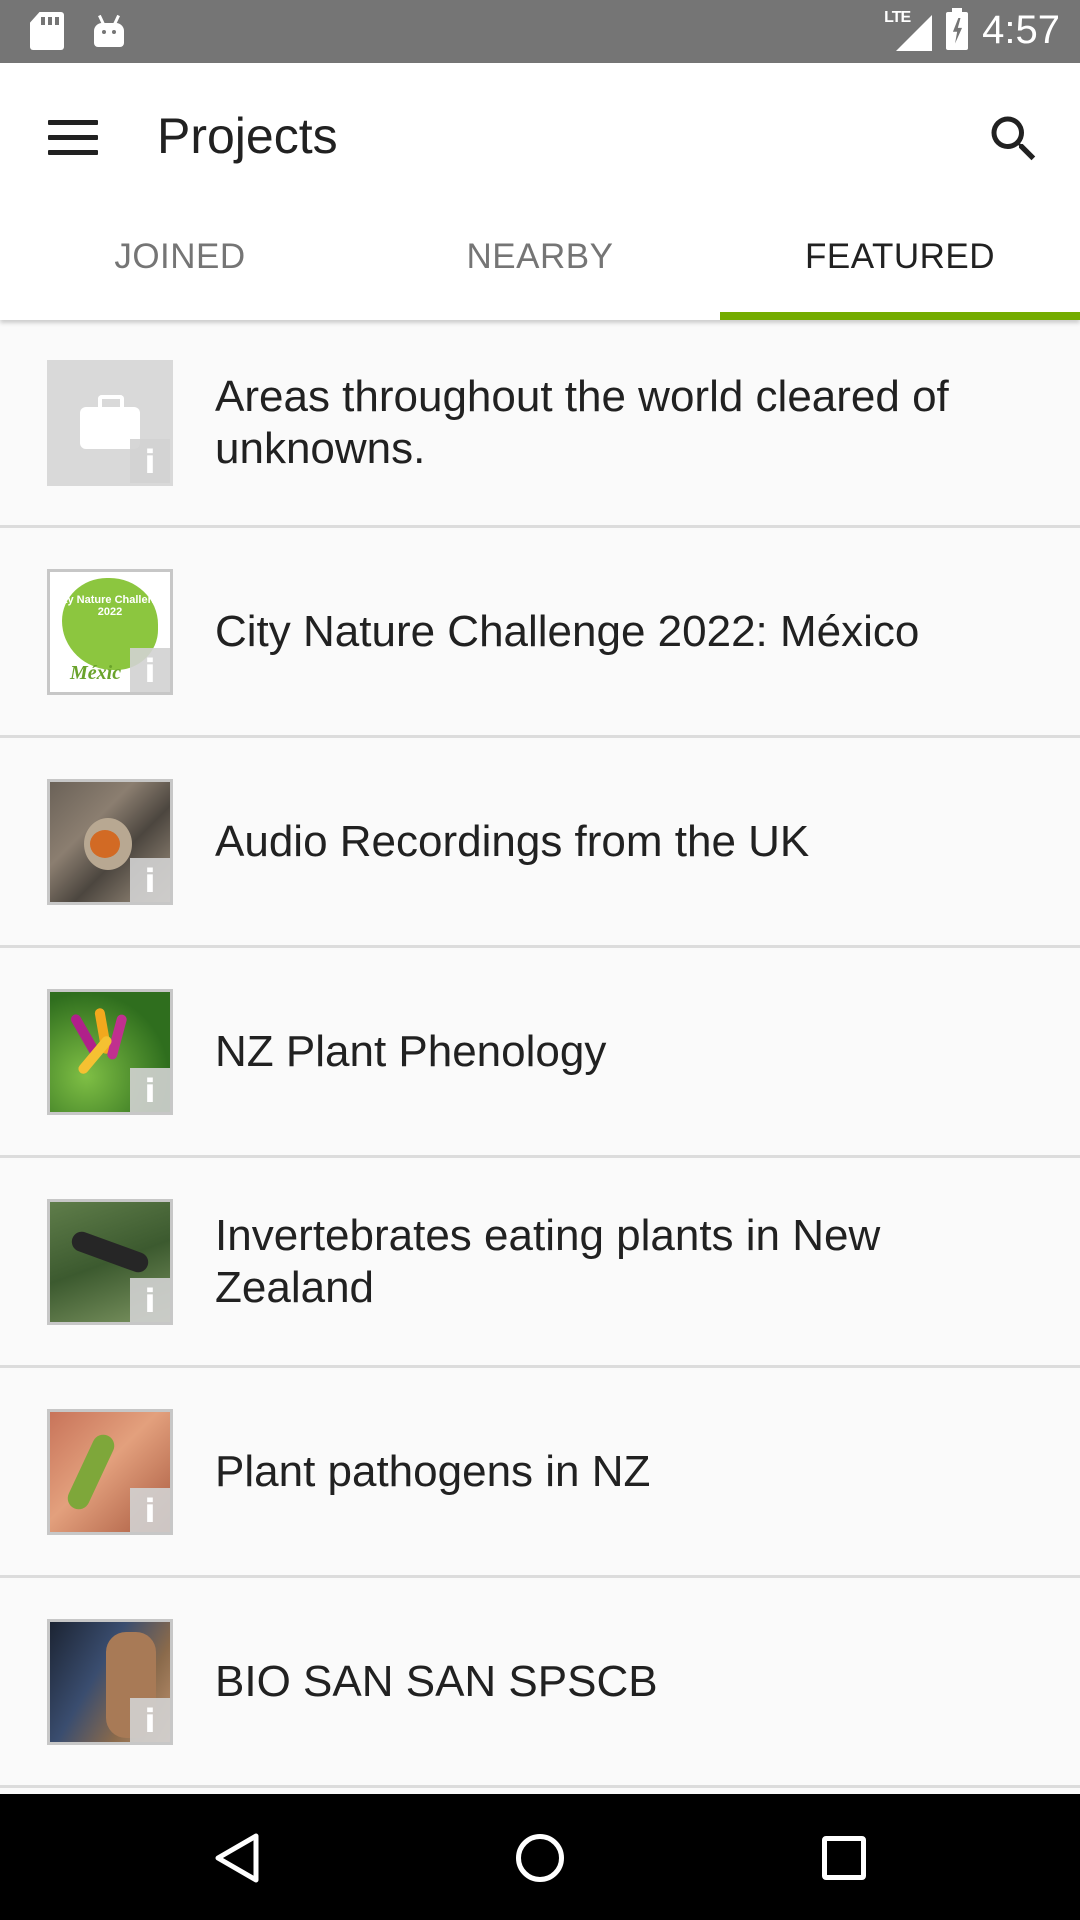 This screenshot has height=1920, width=1080. Describe the element at coordinates (180, 261) in the screenshot. I see `tab-joined: JOINED` at that location.